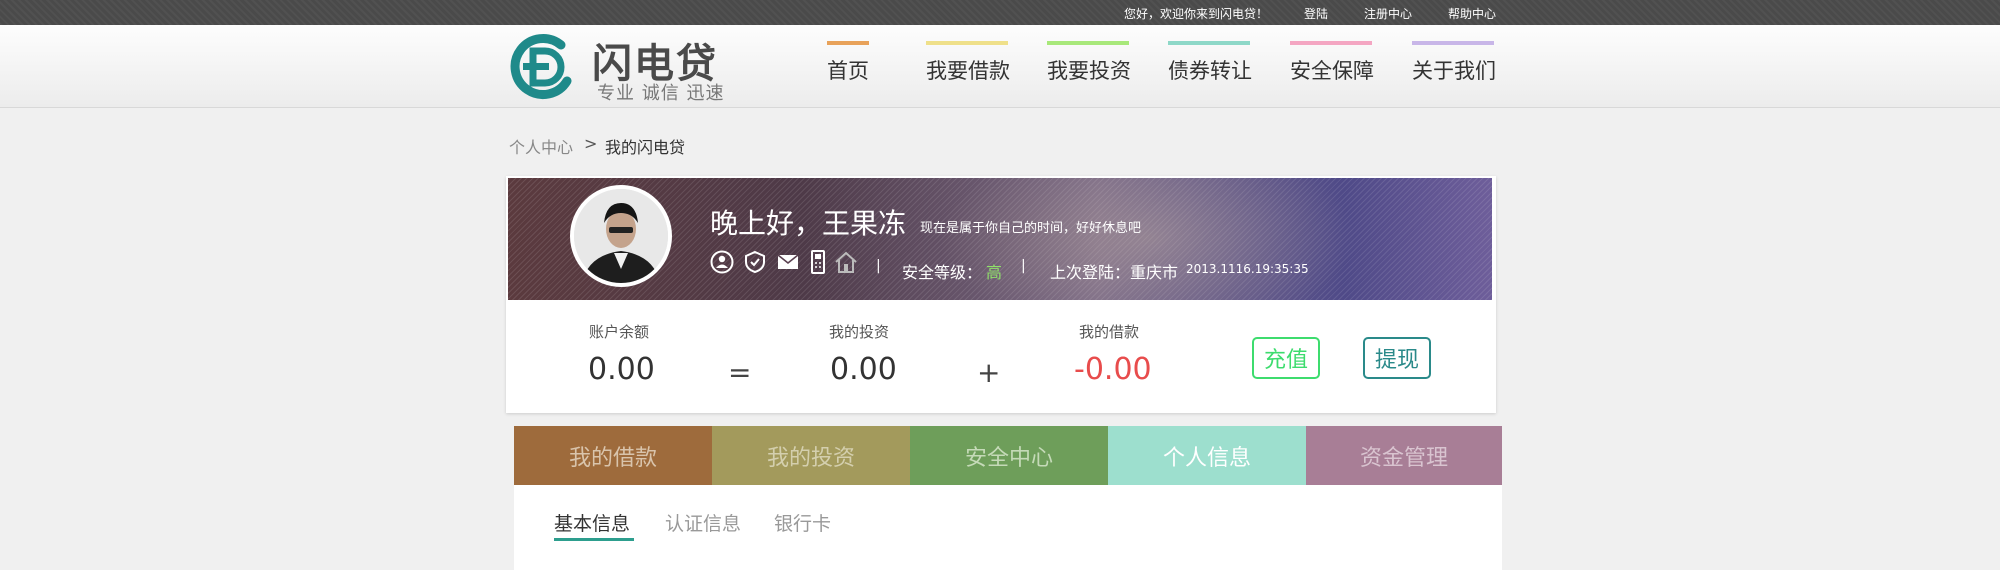 The image size is (2000, 570). What do you see at coordinates (863, 369) in the screenshot?
I see `investment-value: 0.00` at bounding box center [863, 369].